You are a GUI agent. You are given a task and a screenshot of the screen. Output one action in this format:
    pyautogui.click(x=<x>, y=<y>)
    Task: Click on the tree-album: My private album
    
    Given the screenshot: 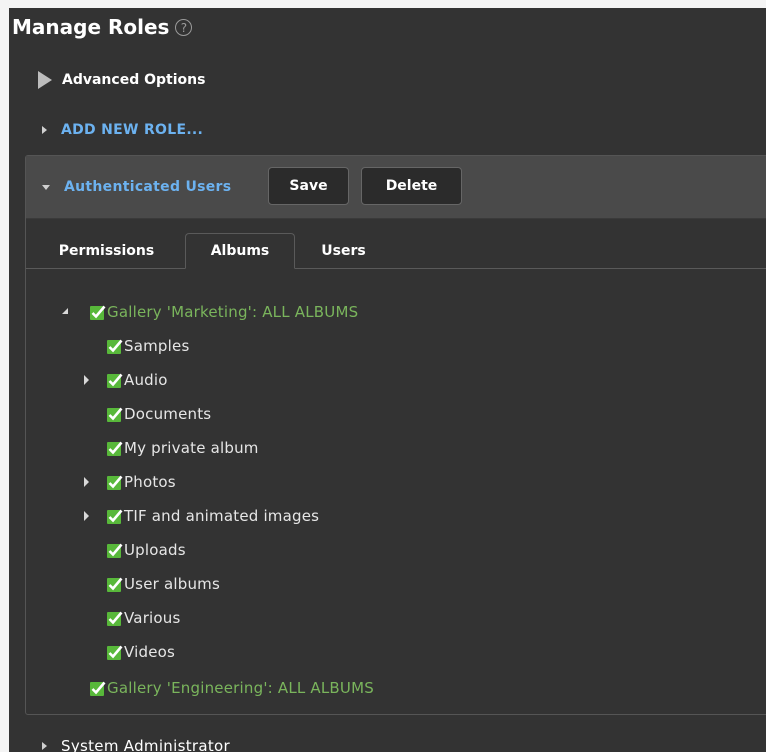 What is the action you would take?
    pyautogui.click(x=182, y=448)
    